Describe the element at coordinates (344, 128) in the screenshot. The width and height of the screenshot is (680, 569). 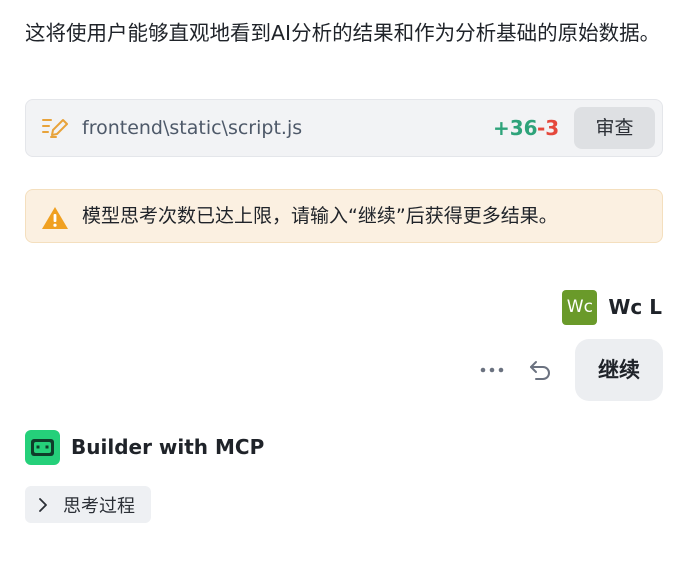
I see `file-change-card: frontend\static\script.js +36 -3 审查` at that location.